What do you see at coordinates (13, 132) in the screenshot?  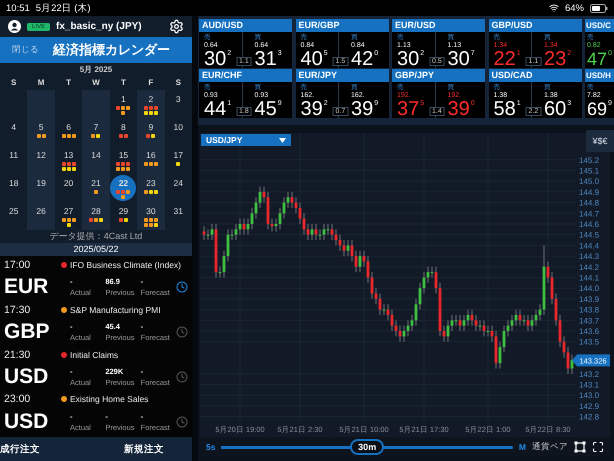 I see `calendar-day: 4` at bounding box center [13, 132].